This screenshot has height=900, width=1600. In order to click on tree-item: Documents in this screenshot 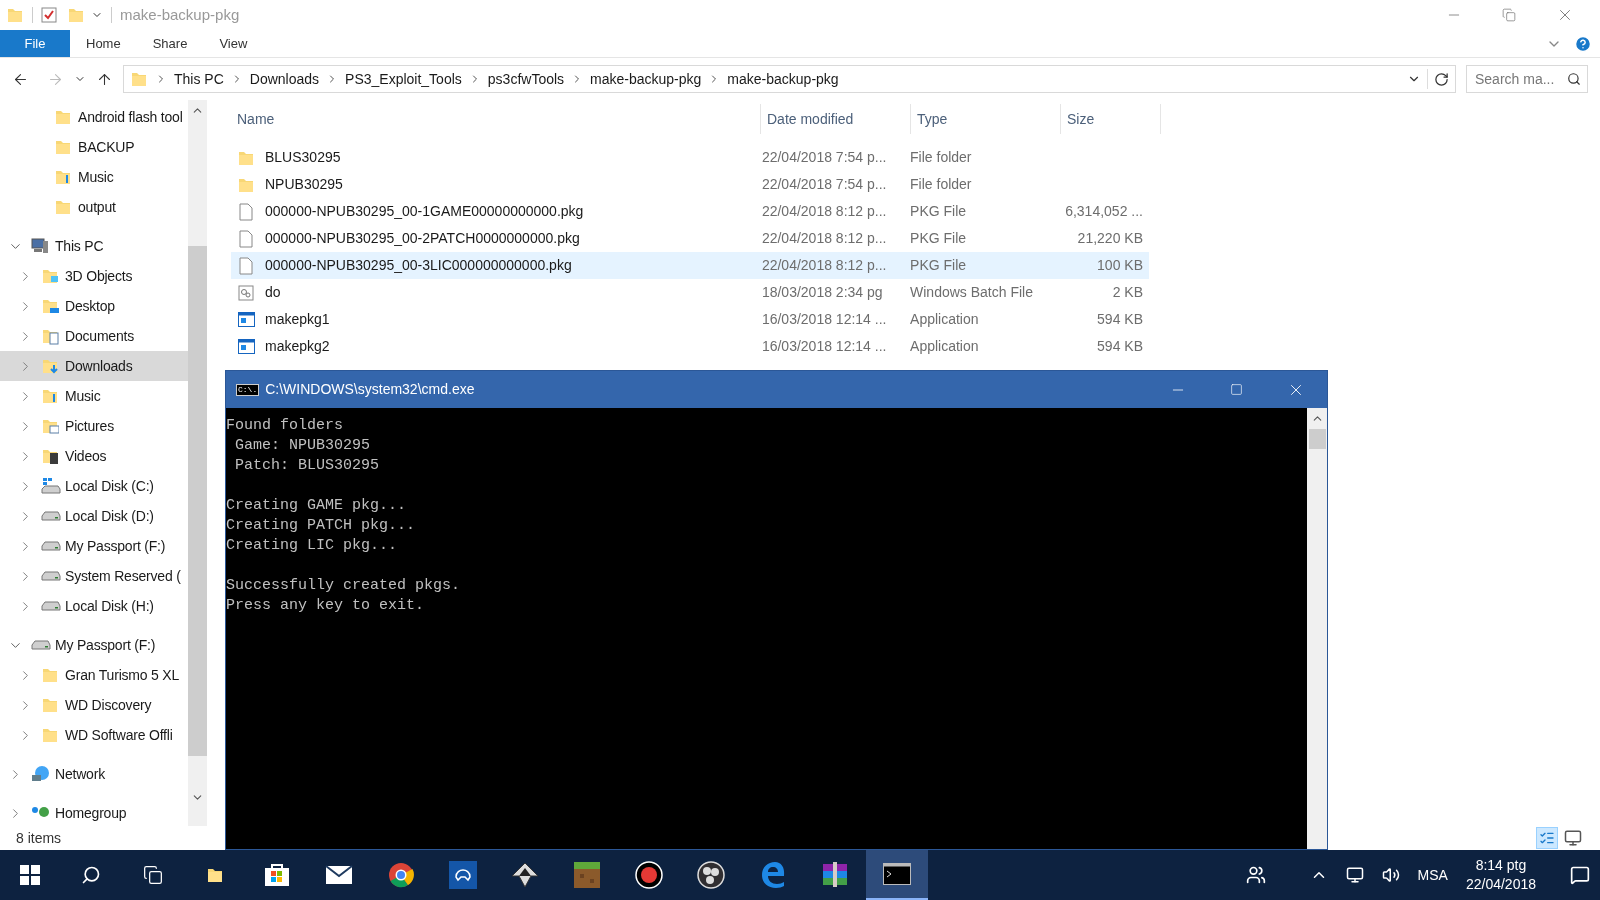, I will do `click(94, 336)`.